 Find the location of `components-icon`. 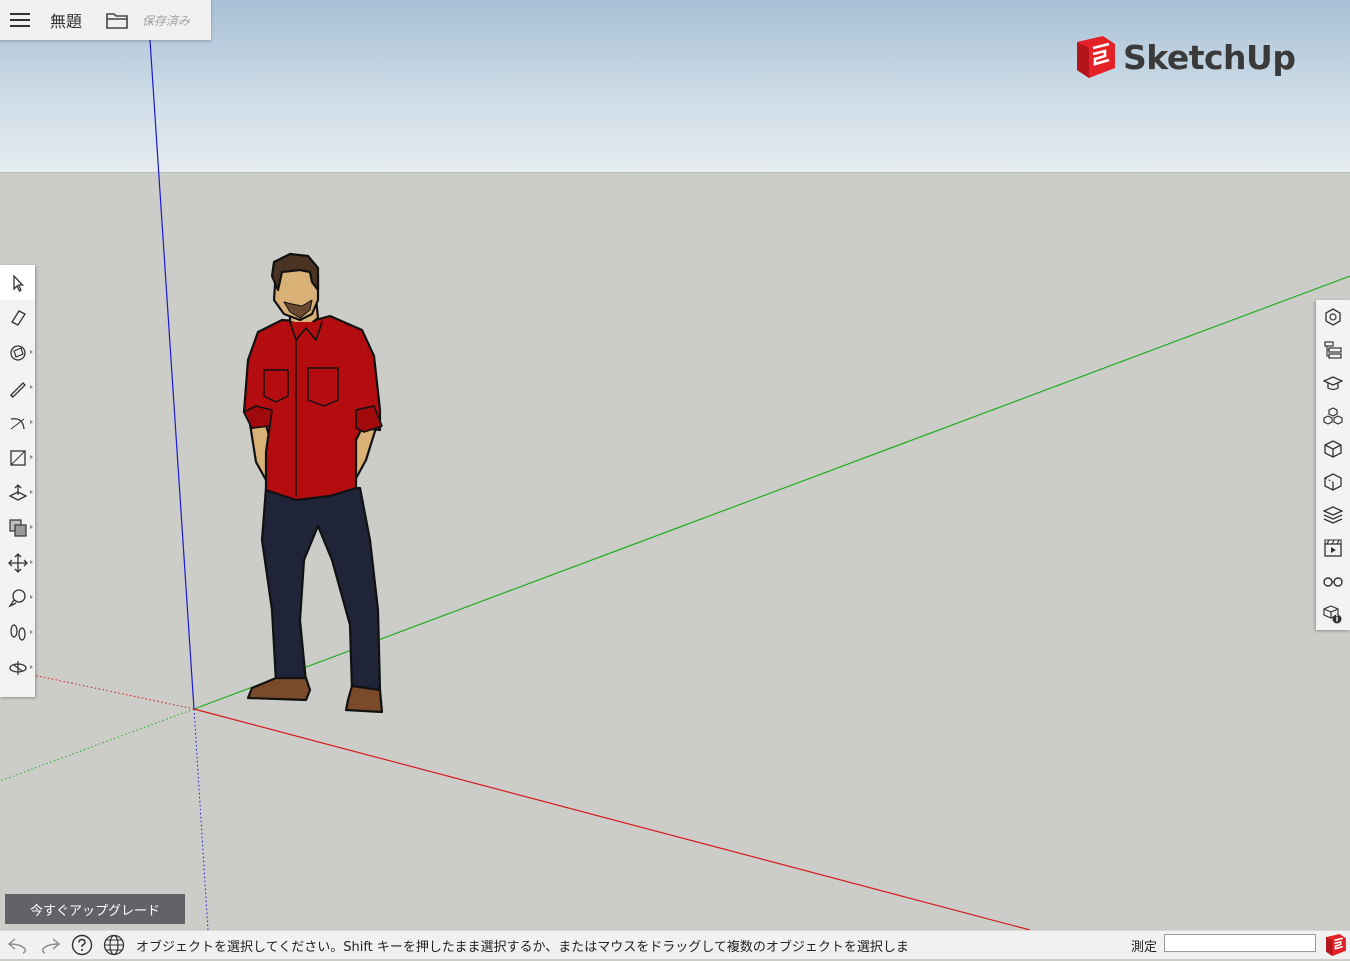

components-icon is located at coordinates (1333, 415).